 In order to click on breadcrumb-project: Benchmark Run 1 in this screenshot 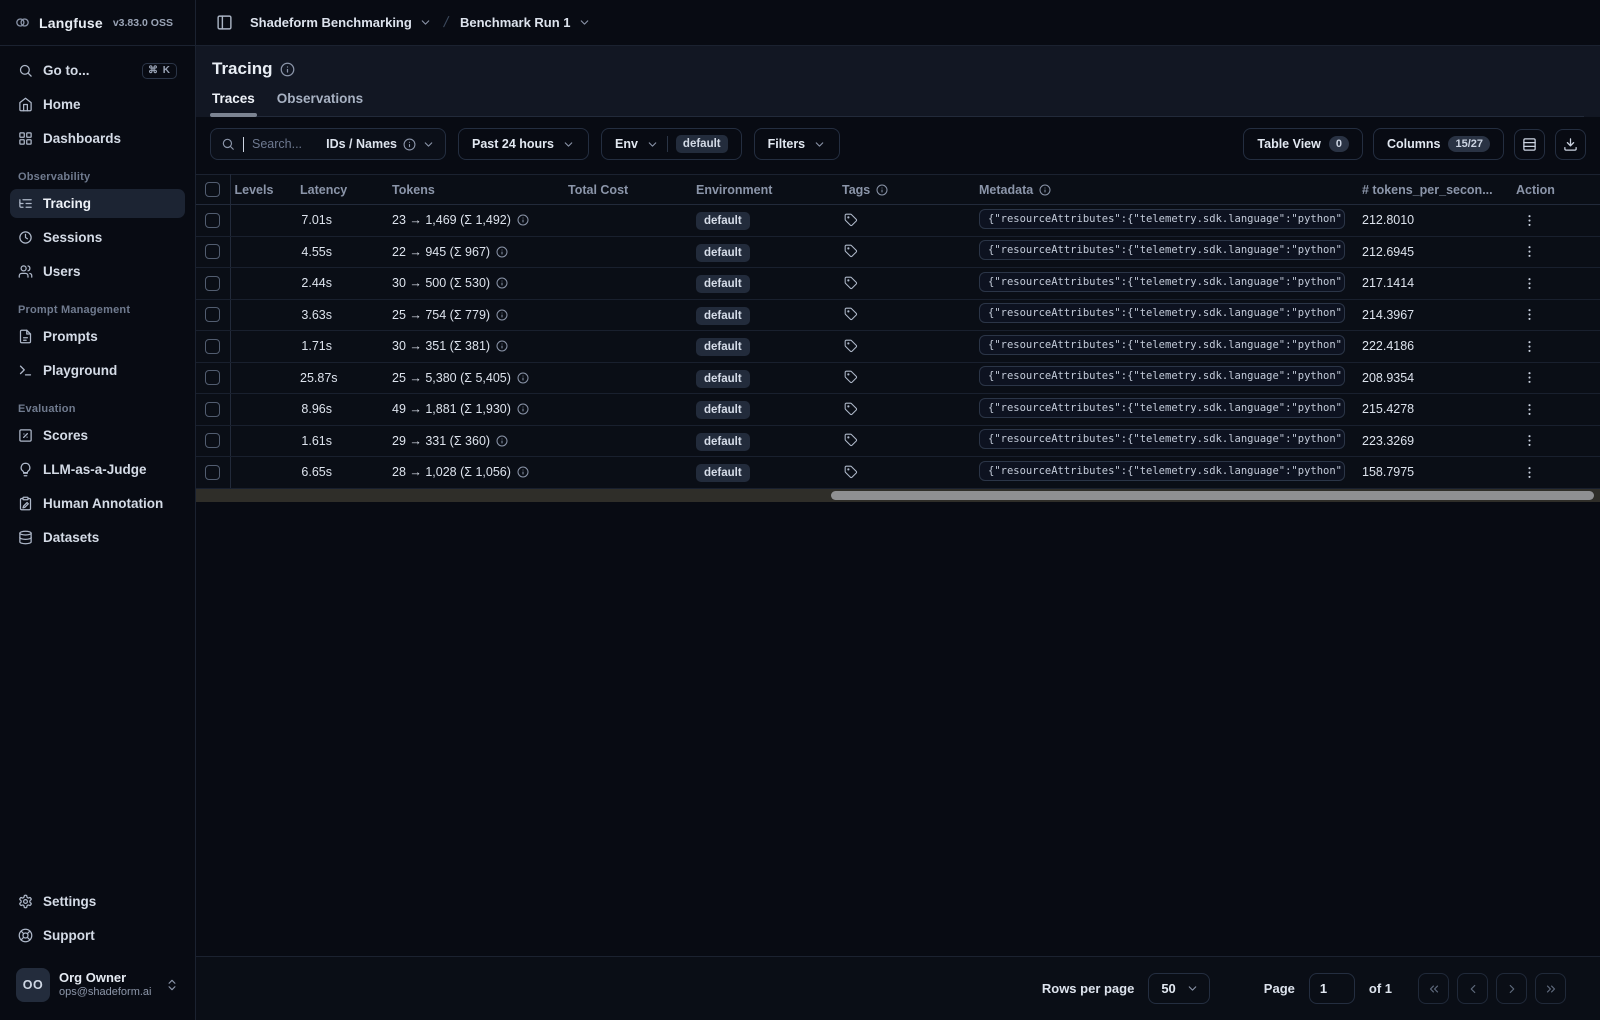, I will do `click(525, 22)`.